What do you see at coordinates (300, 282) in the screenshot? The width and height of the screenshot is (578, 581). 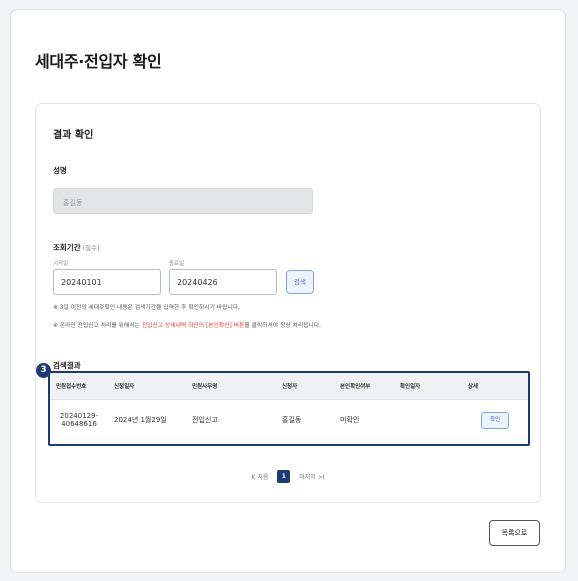 I see `search-button: 검색` at bounding box center [300, 282].